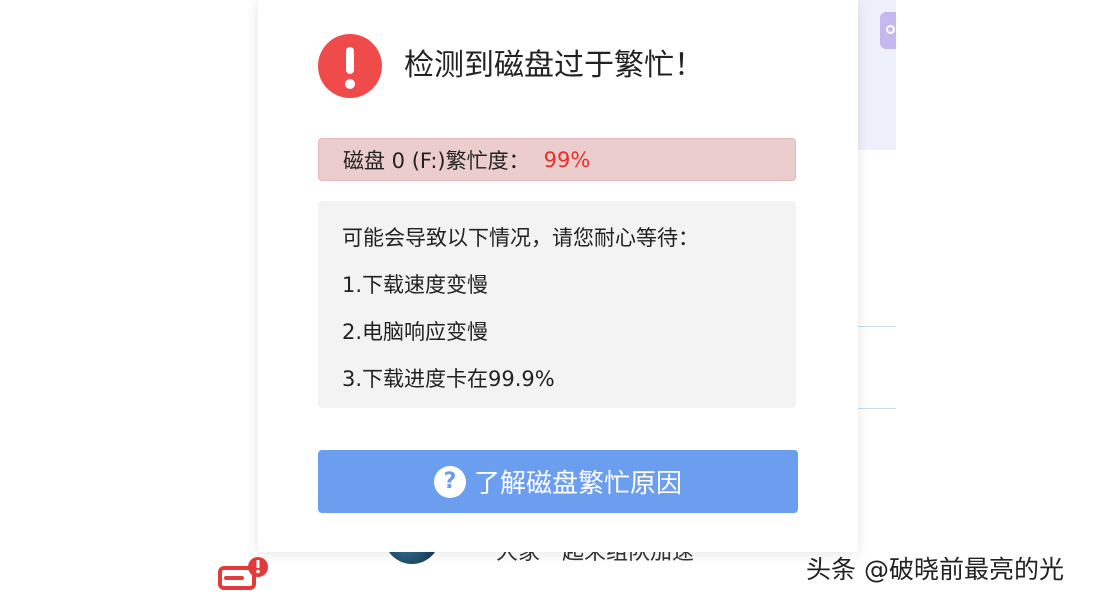 This screenshot has height=602, width=1116. I want to click on info-heading: 可能会导致以下情况，请您耐心等待：, so click(520, 238).